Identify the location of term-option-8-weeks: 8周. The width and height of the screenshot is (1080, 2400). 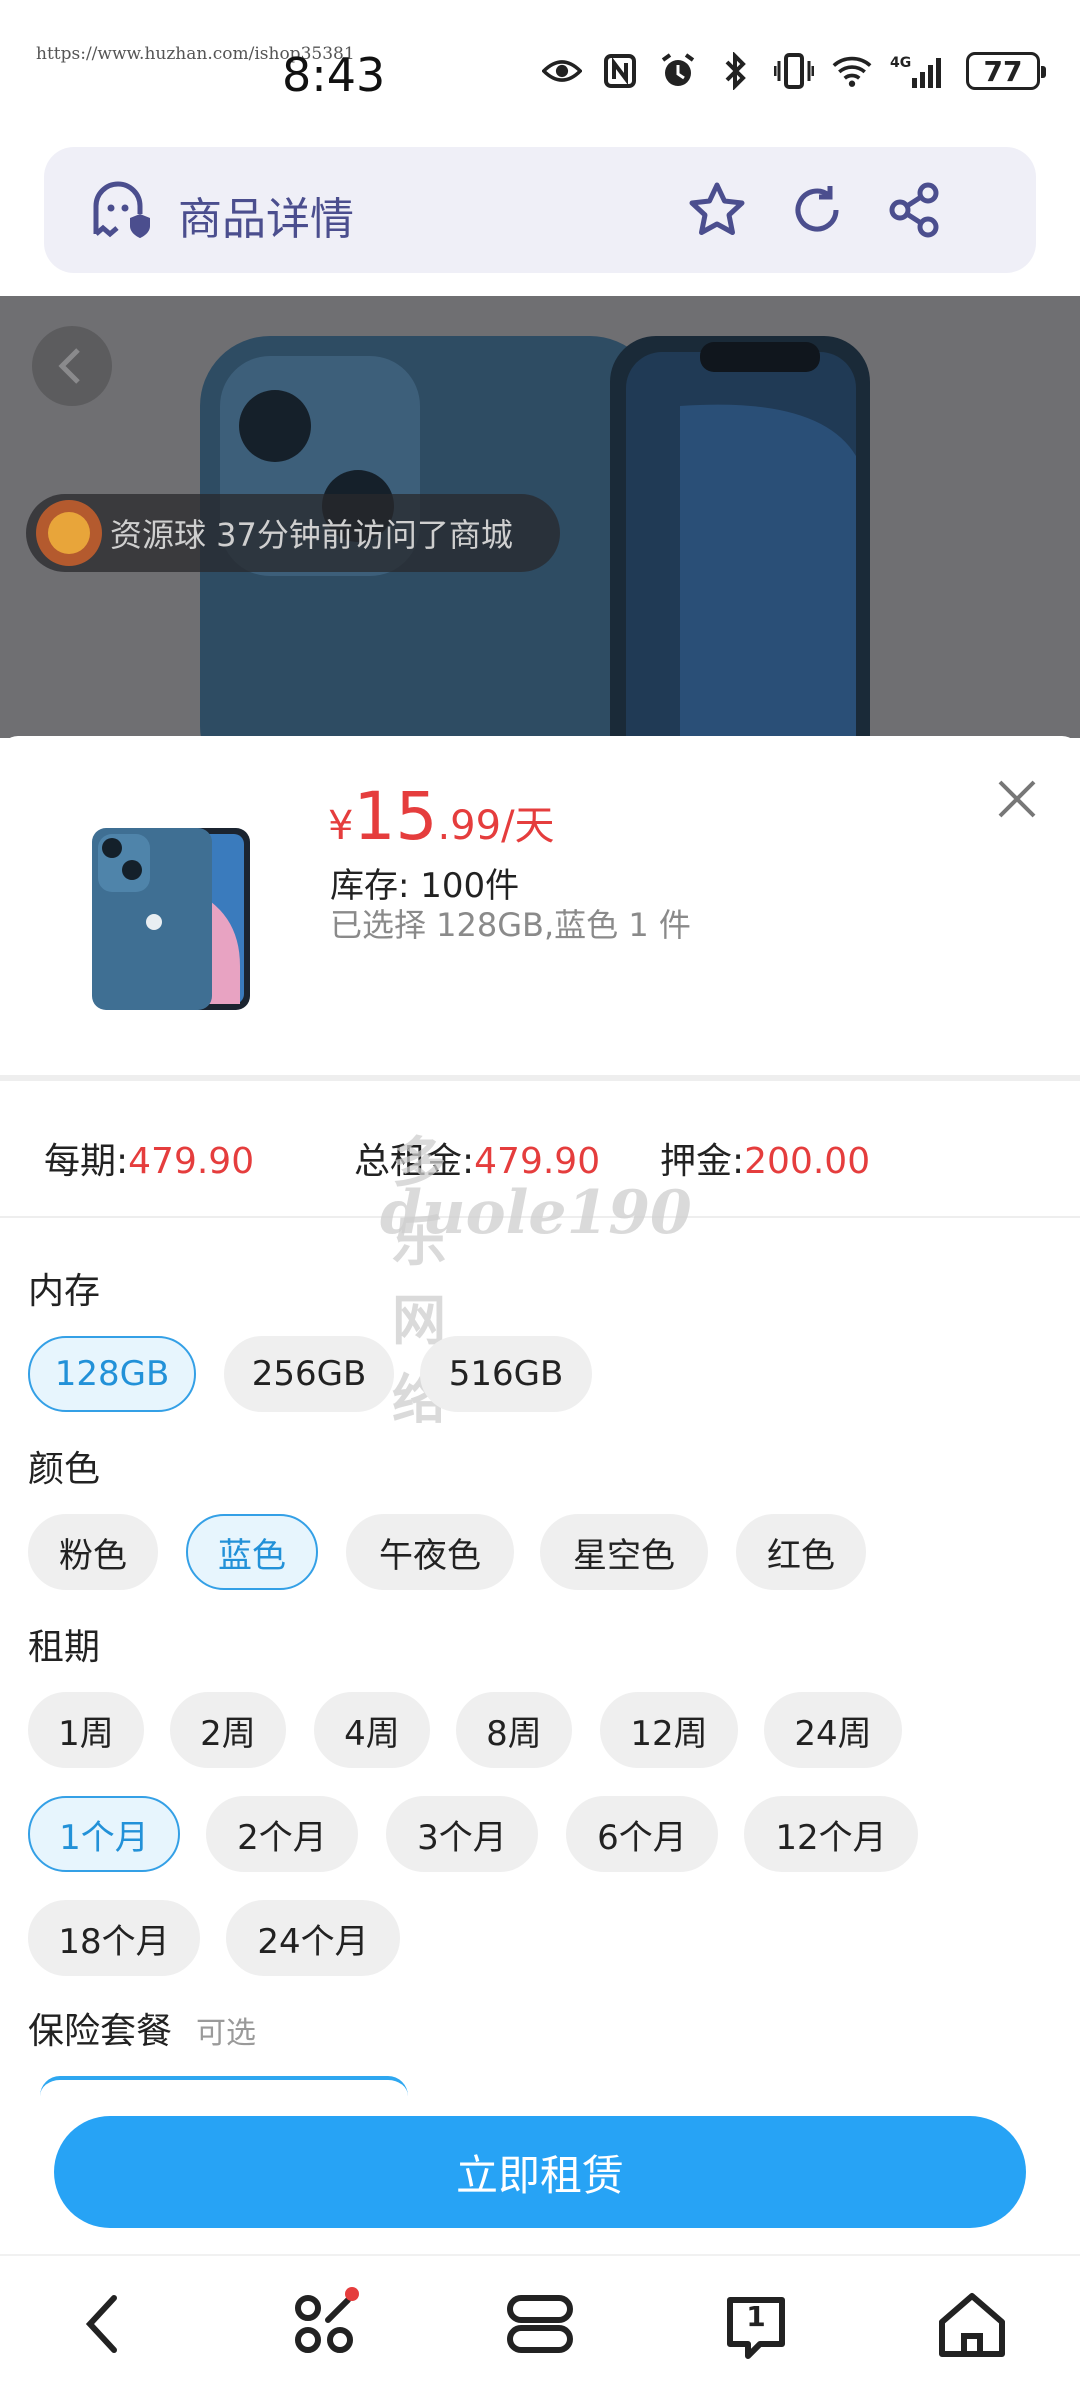
(514, 1730).